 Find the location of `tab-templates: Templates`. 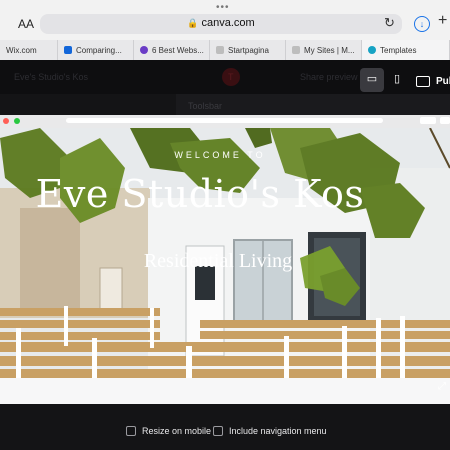

tab-templates: Templates is located at coordinates (406, 50).